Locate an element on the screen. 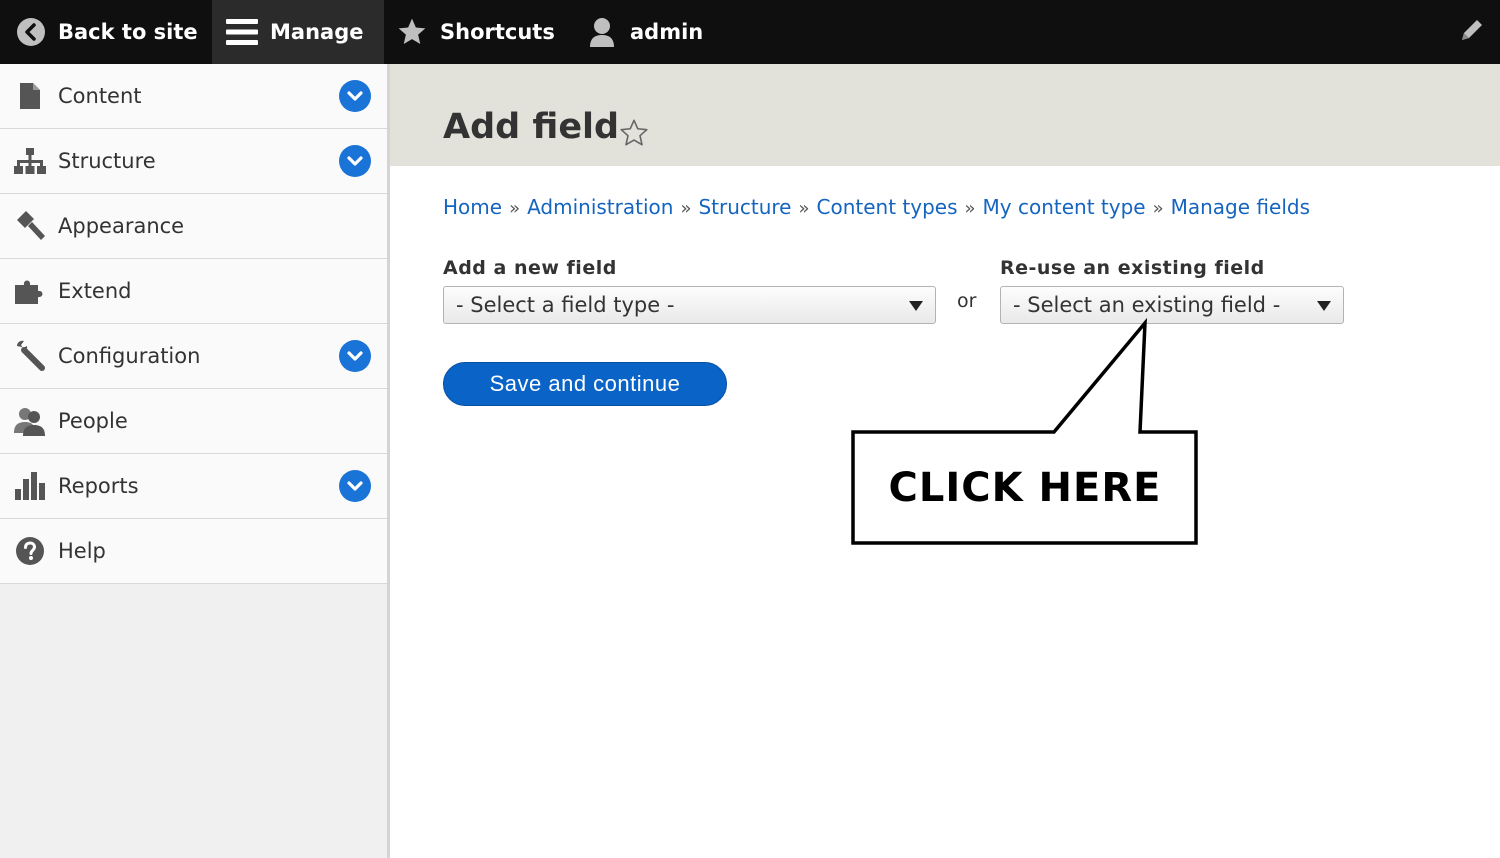 Image resolution: width=1500 pixels, height=858 pixels. wrench-icon is located at coordinates (30, 356).